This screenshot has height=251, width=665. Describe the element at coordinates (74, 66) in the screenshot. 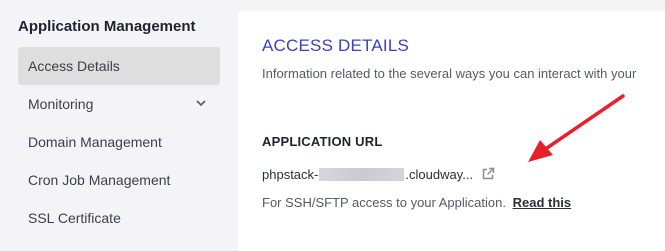

I see `sidebar-item-label: Access Details` at that location.